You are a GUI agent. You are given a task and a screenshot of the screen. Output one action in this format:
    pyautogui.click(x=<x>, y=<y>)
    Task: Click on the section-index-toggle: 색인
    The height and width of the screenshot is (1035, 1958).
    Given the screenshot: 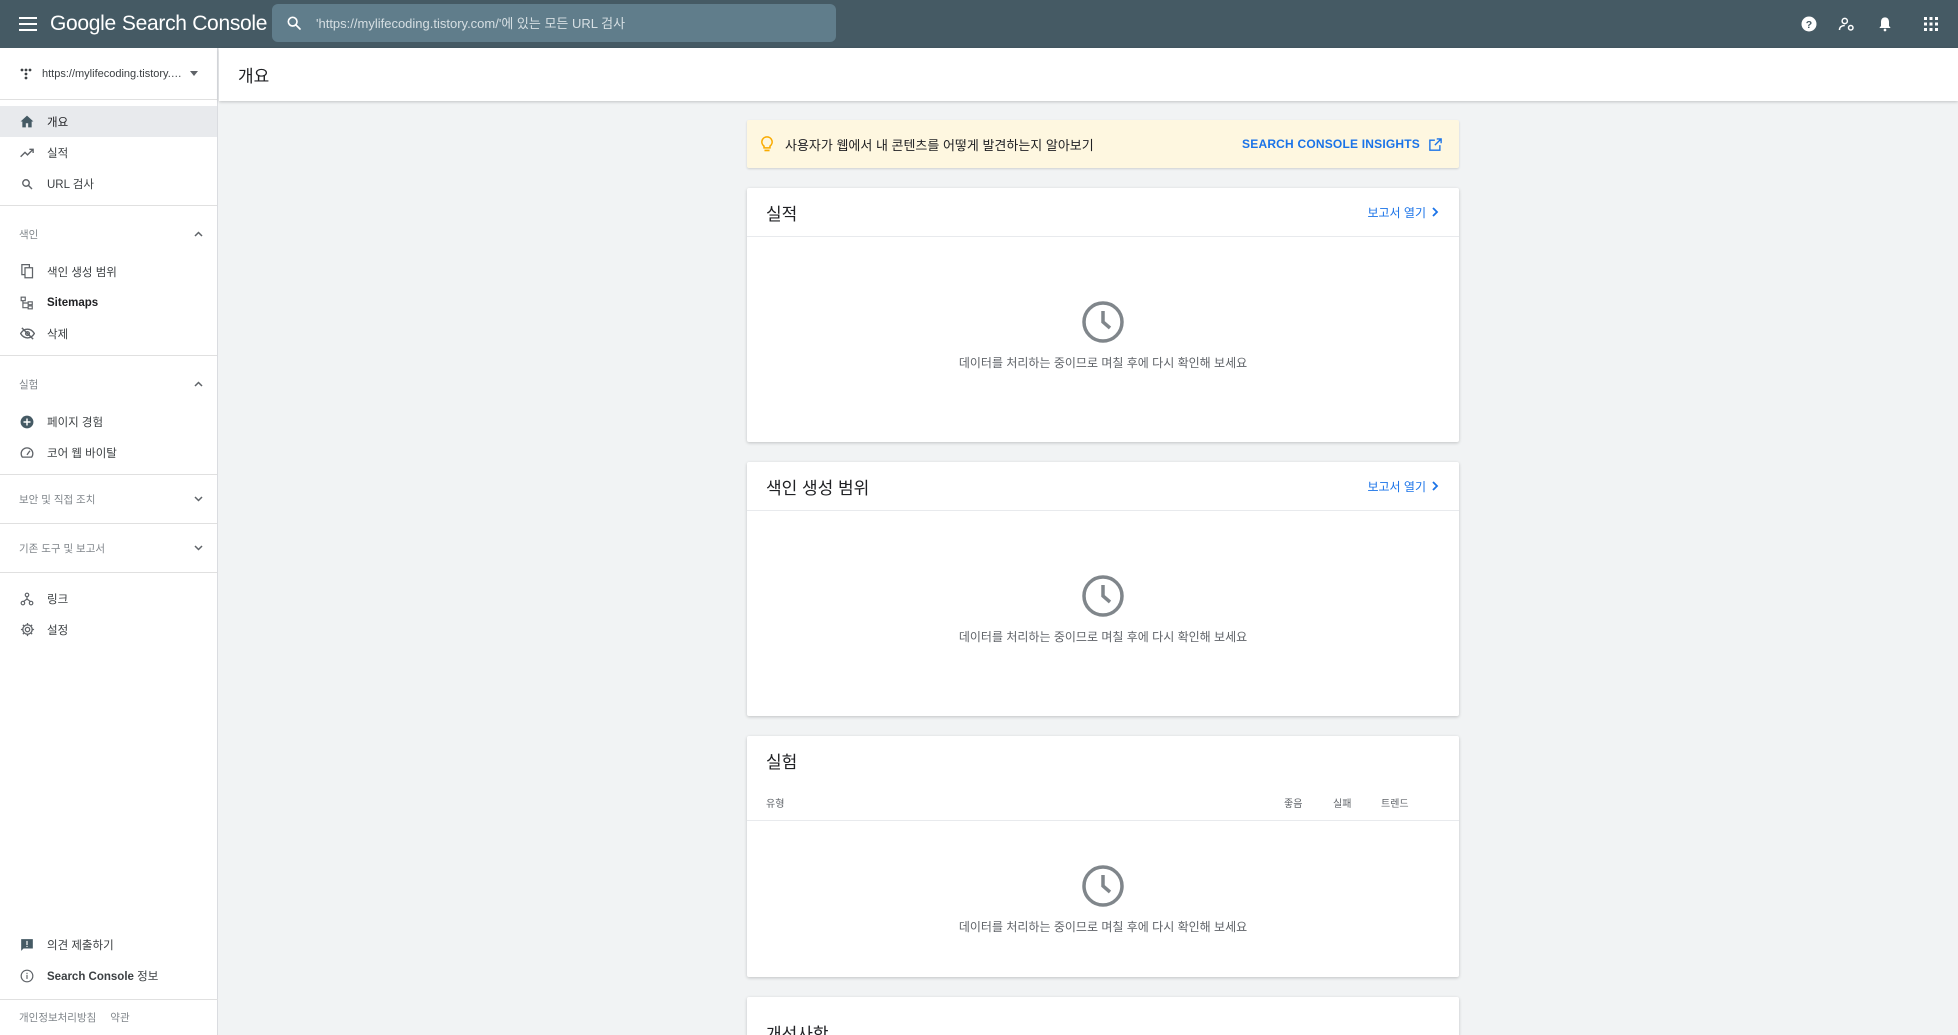 What is the action you would take?
    pyautogui.click(x=108, y=234)
    